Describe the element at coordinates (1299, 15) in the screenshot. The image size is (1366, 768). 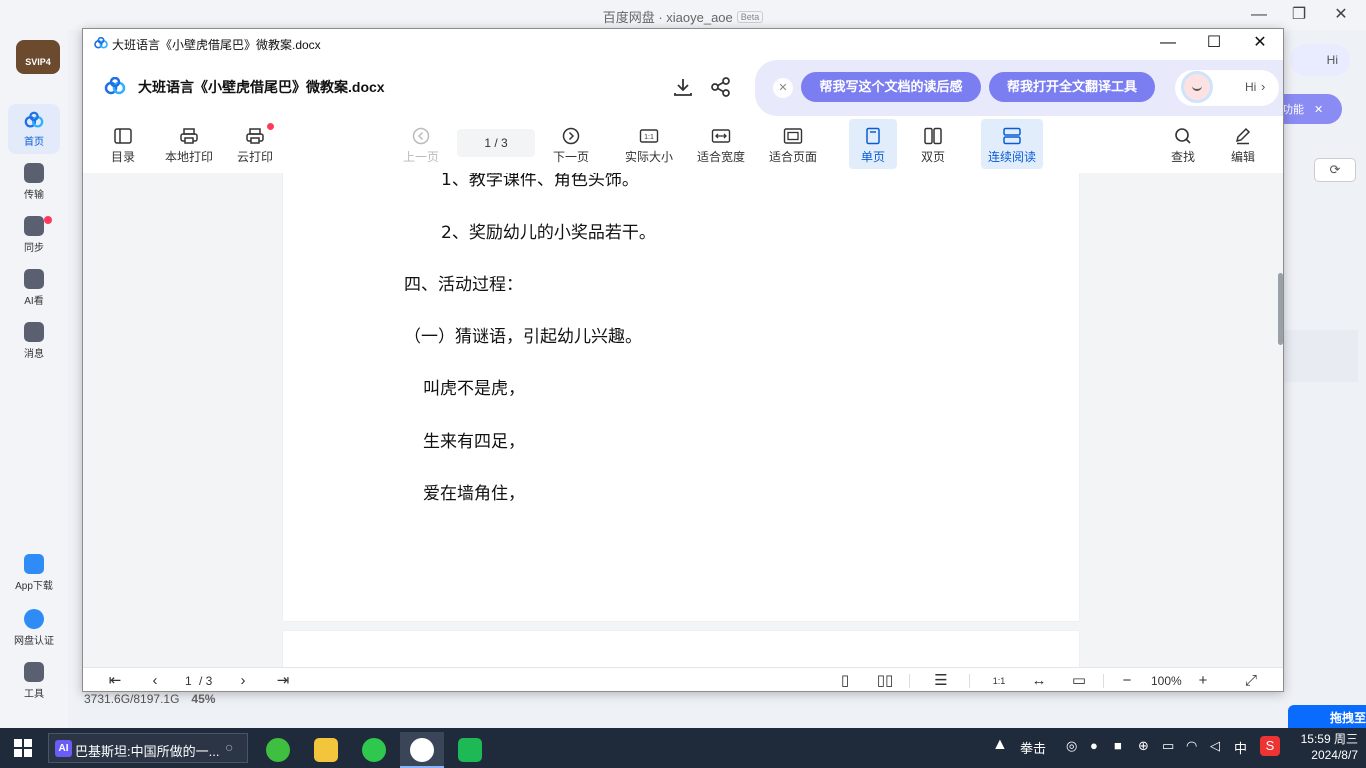
I see `main-restore-icon: ❐` at that location.